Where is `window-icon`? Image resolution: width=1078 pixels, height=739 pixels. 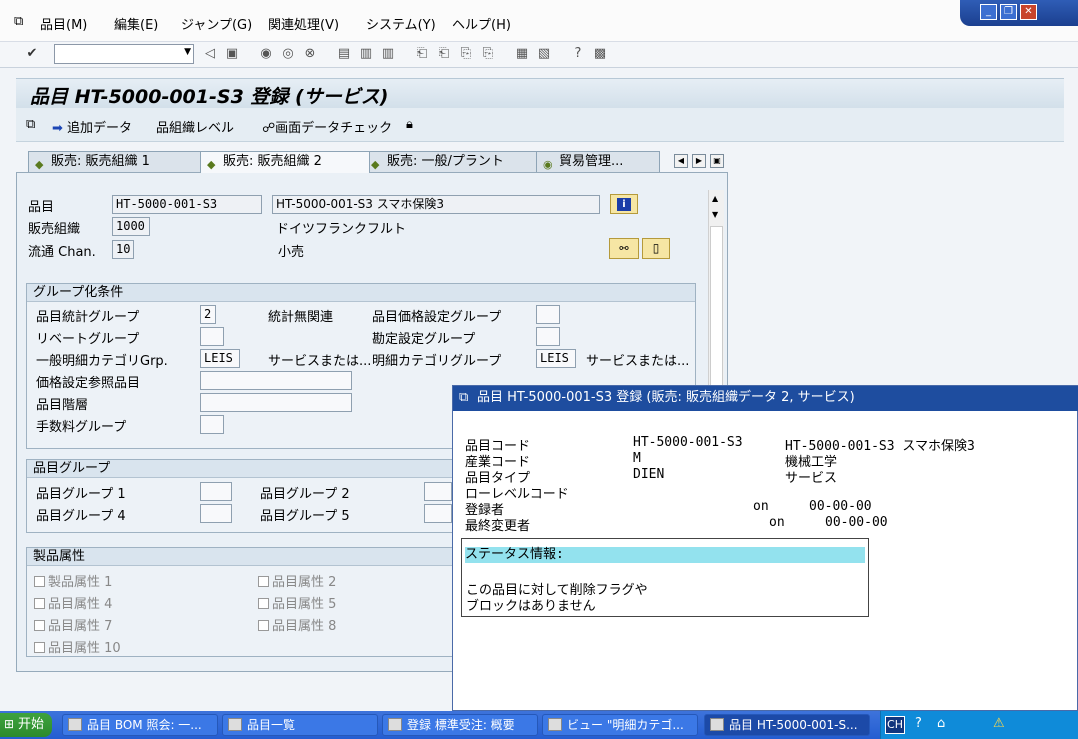 window-icon is located at coordinates (75, 724).